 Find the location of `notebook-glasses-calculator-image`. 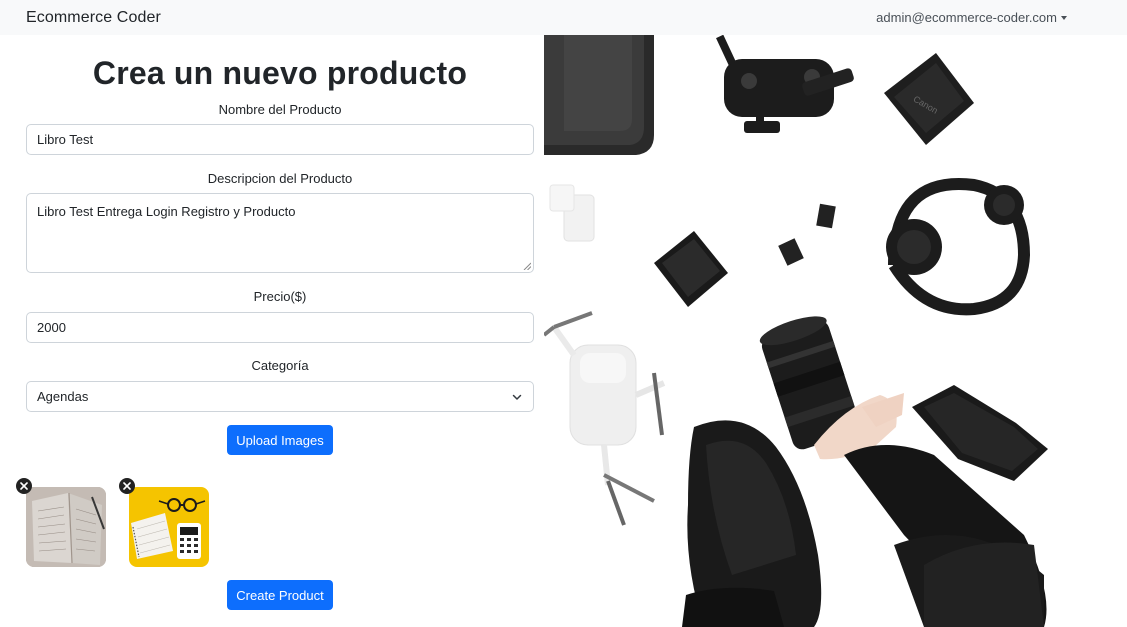

notebook-glasses-calculator-image is located at coordinates (169, 527).